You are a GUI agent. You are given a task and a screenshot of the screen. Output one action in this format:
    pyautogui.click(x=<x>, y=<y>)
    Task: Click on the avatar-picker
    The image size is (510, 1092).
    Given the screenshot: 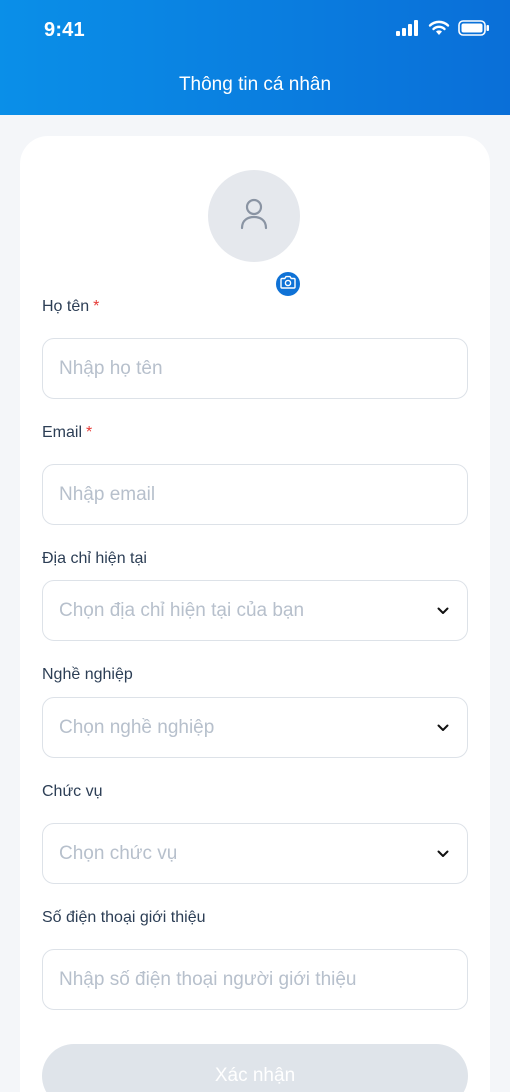 What is the action you would take?
    pyautogui.click(x=255, y=234)
    